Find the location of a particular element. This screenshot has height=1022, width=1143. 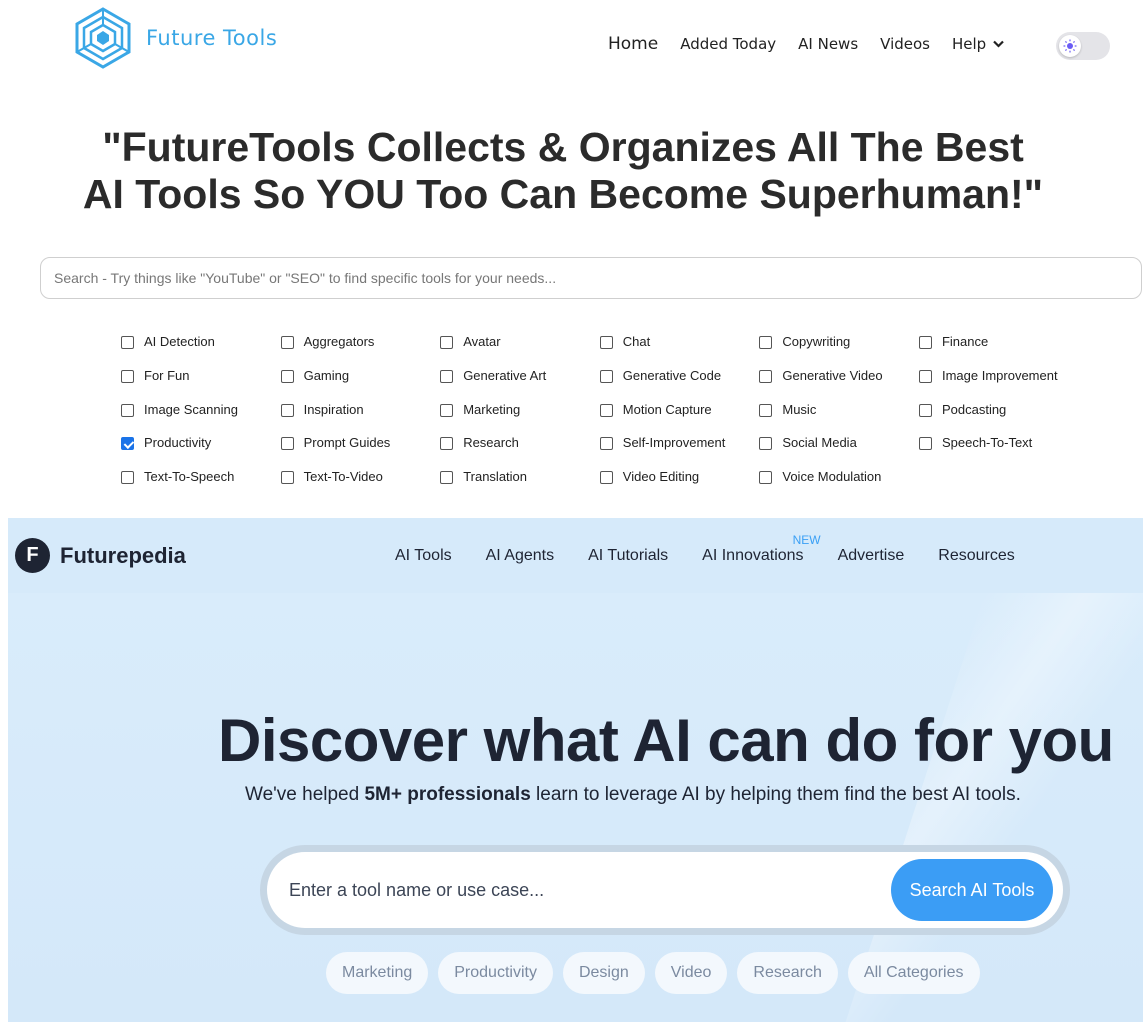

category-checkbox-text-to-video: Text-To-Video is located at coordinates (360, 486).